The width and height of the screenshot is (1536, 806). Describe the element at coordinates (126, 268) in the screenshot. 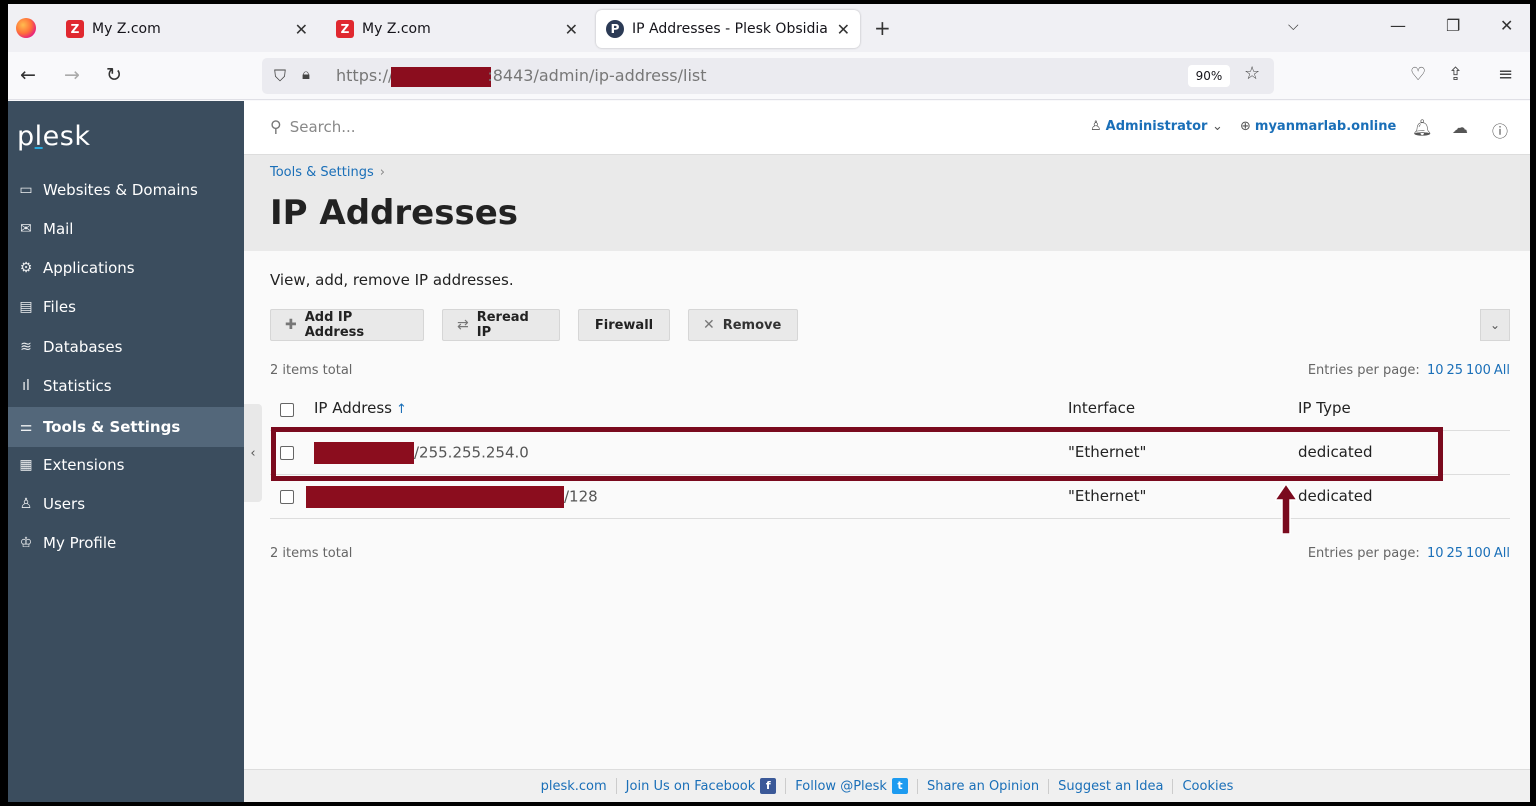

I see `sidebar-item-applications: ⚙ Applications` at that location.